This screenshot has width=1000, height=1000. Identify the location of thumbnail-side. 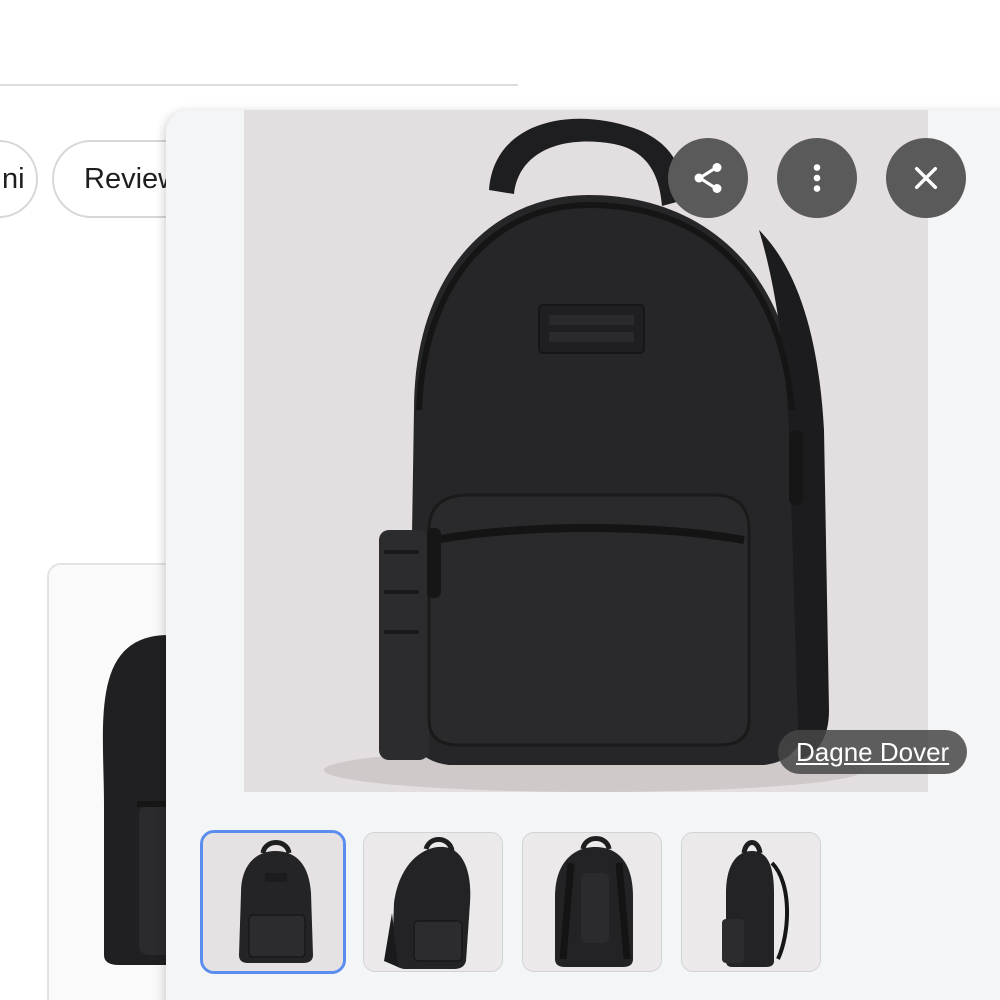
(751, 902).